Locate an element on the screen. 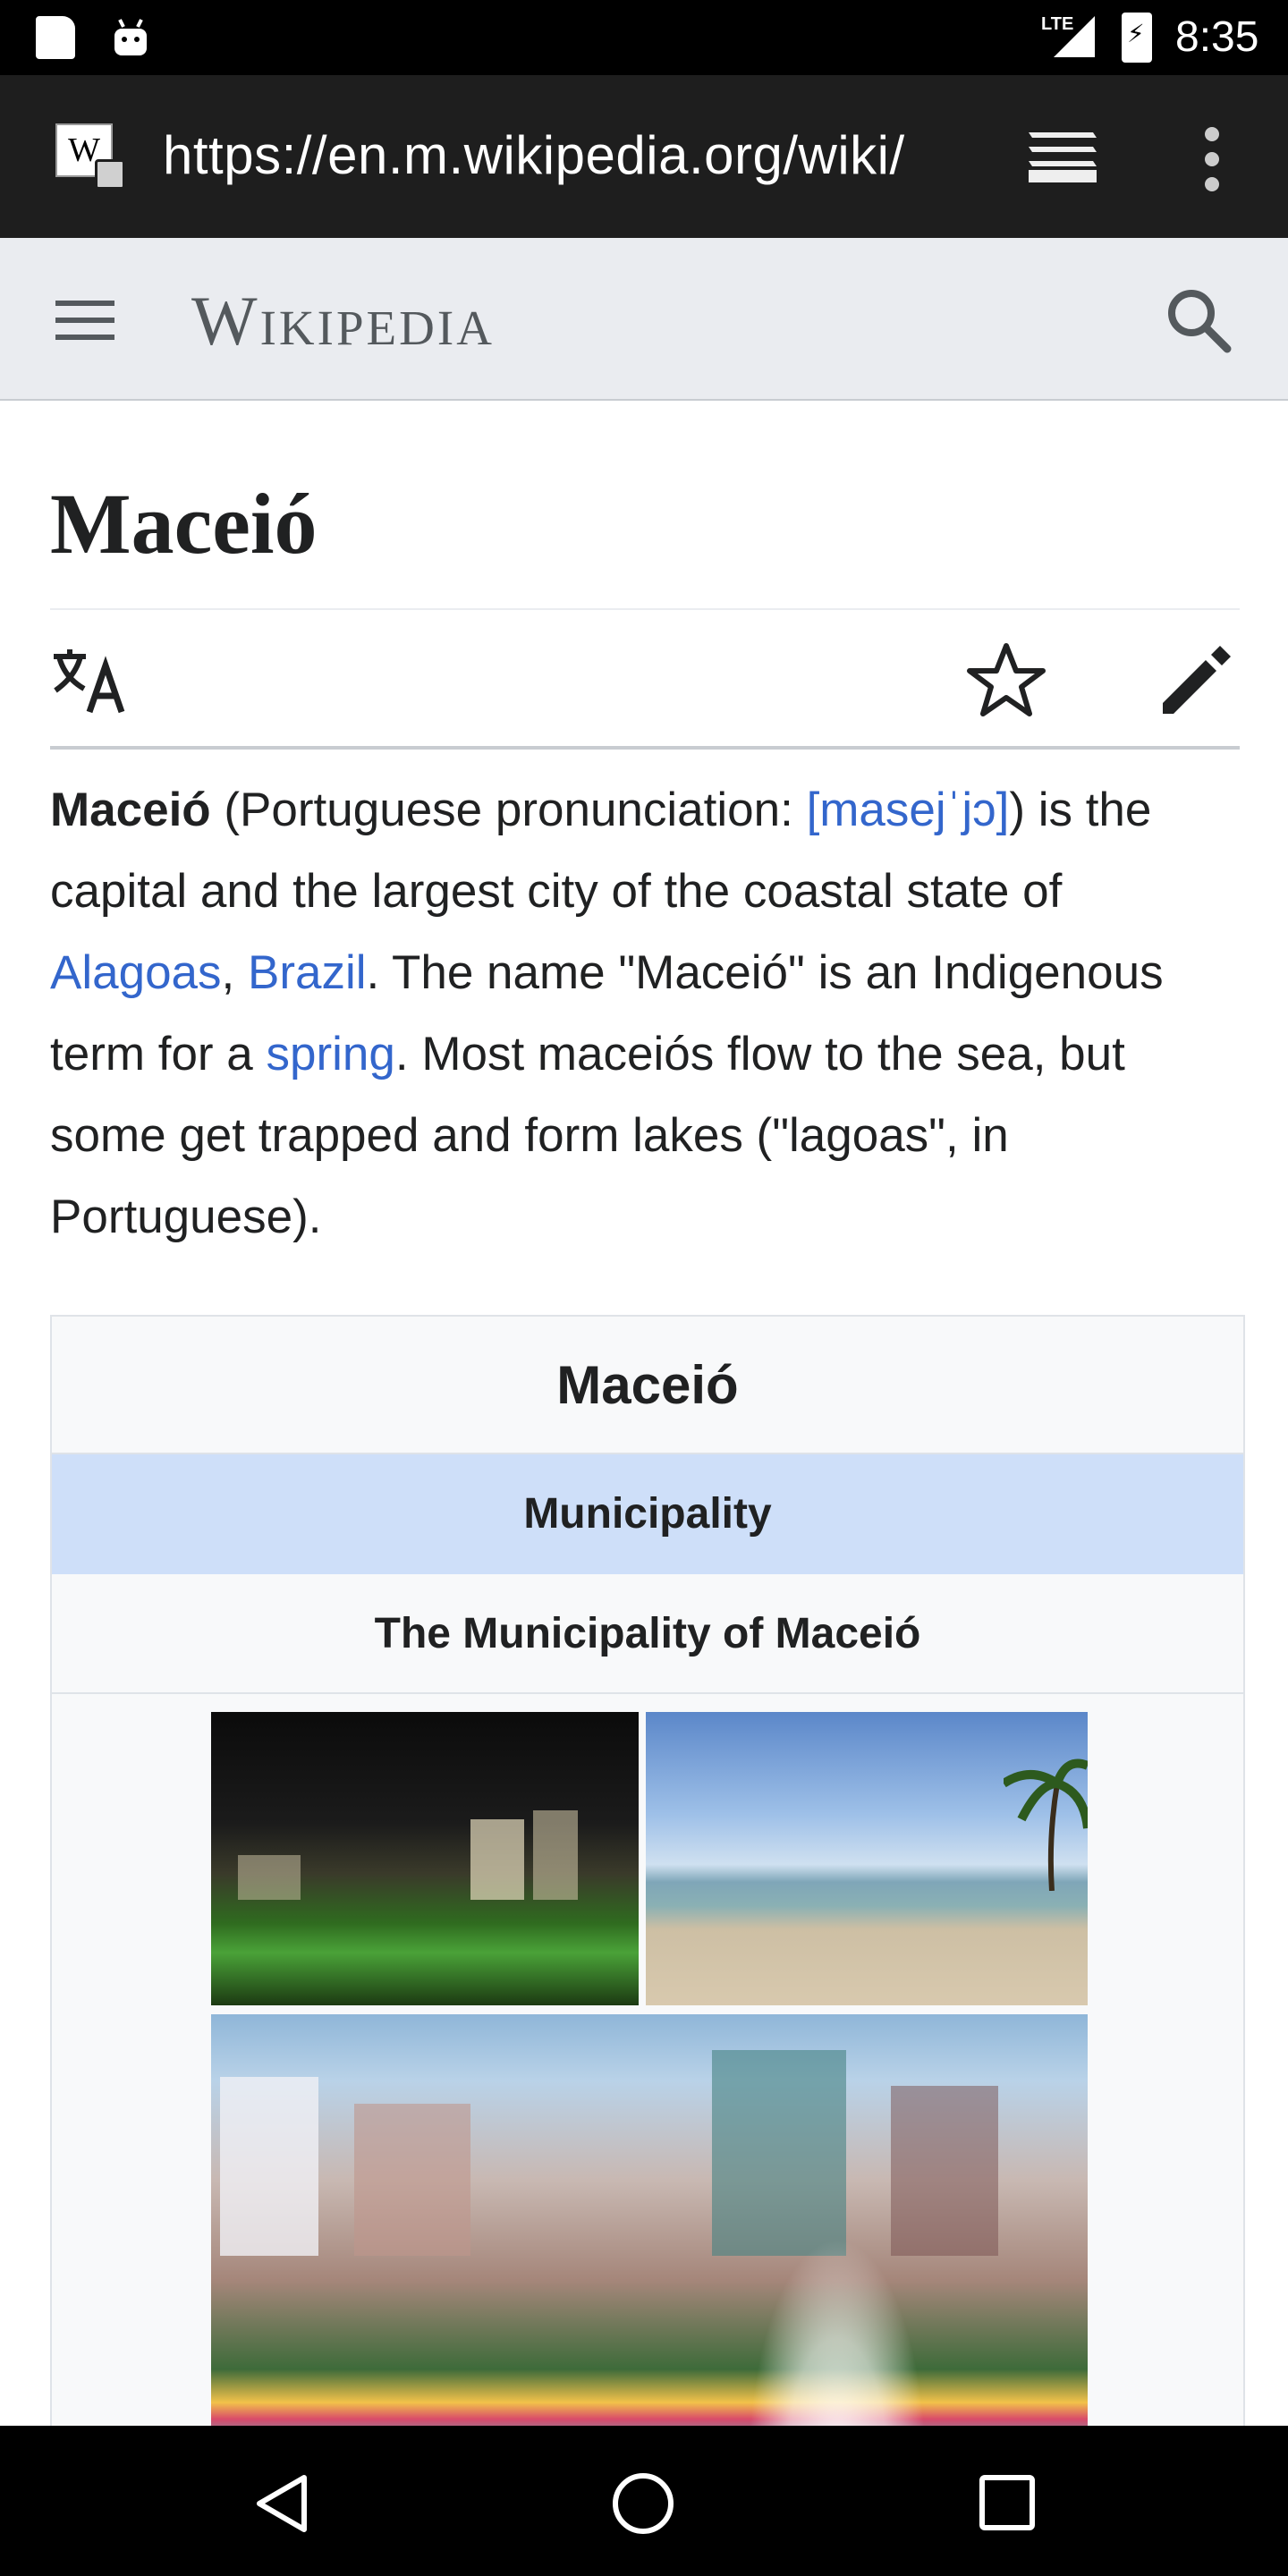  subject-name: Maceió is located at coordinates (130, 810).